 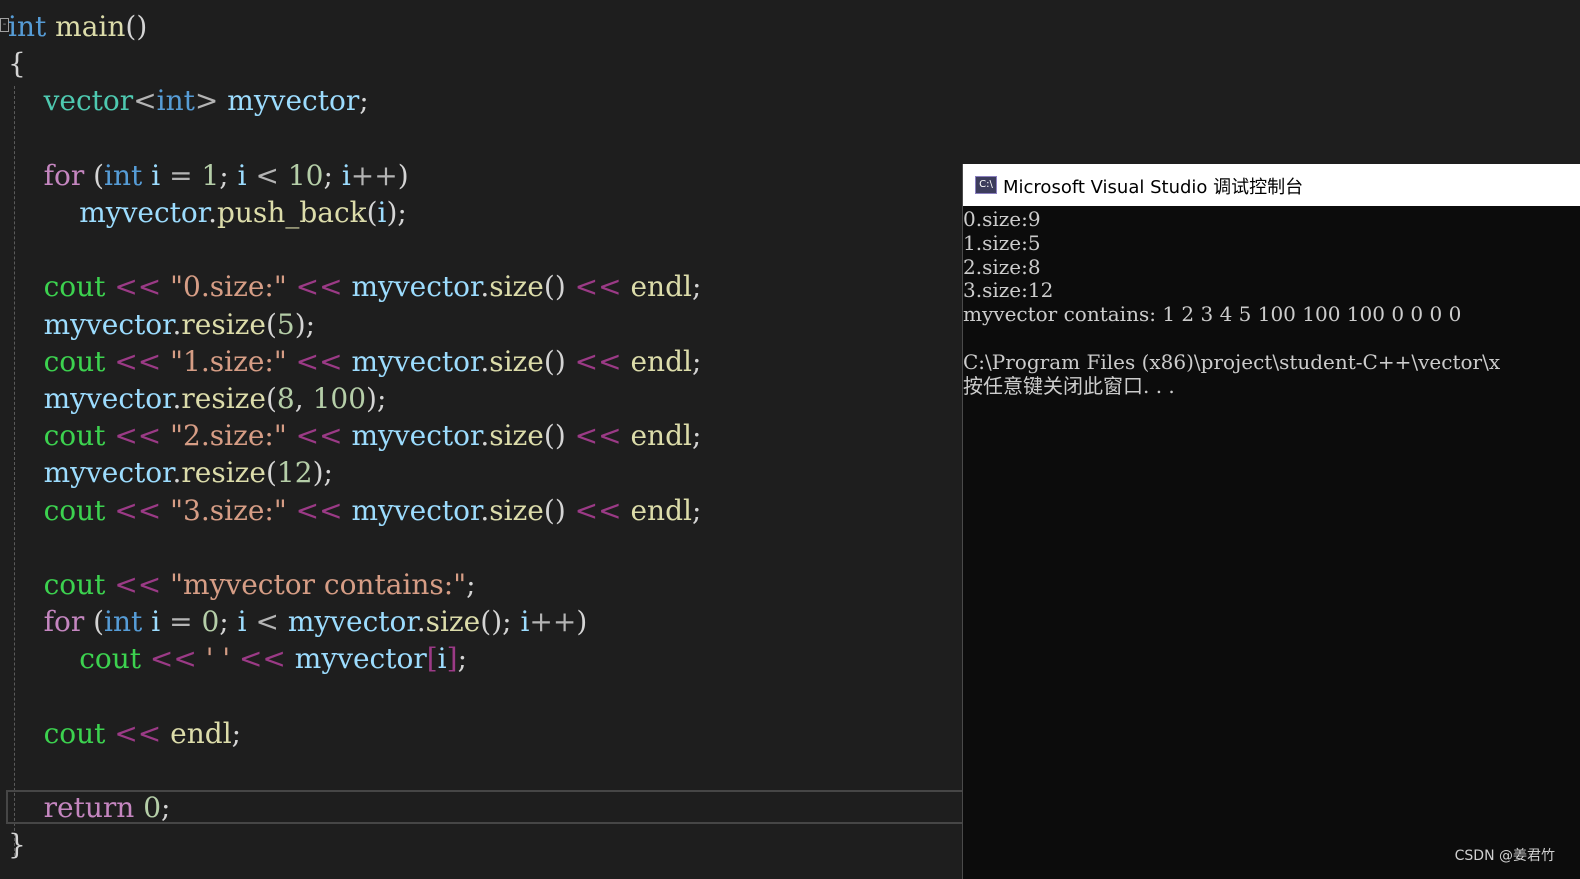 I want to click on code-line: int main(), so click(x=77, y=26).